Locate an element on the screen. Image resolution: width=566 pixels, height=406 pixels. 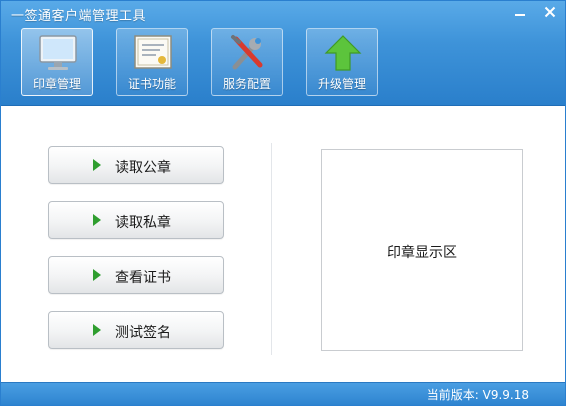
minimize-button is located at coordinates (520, 12).